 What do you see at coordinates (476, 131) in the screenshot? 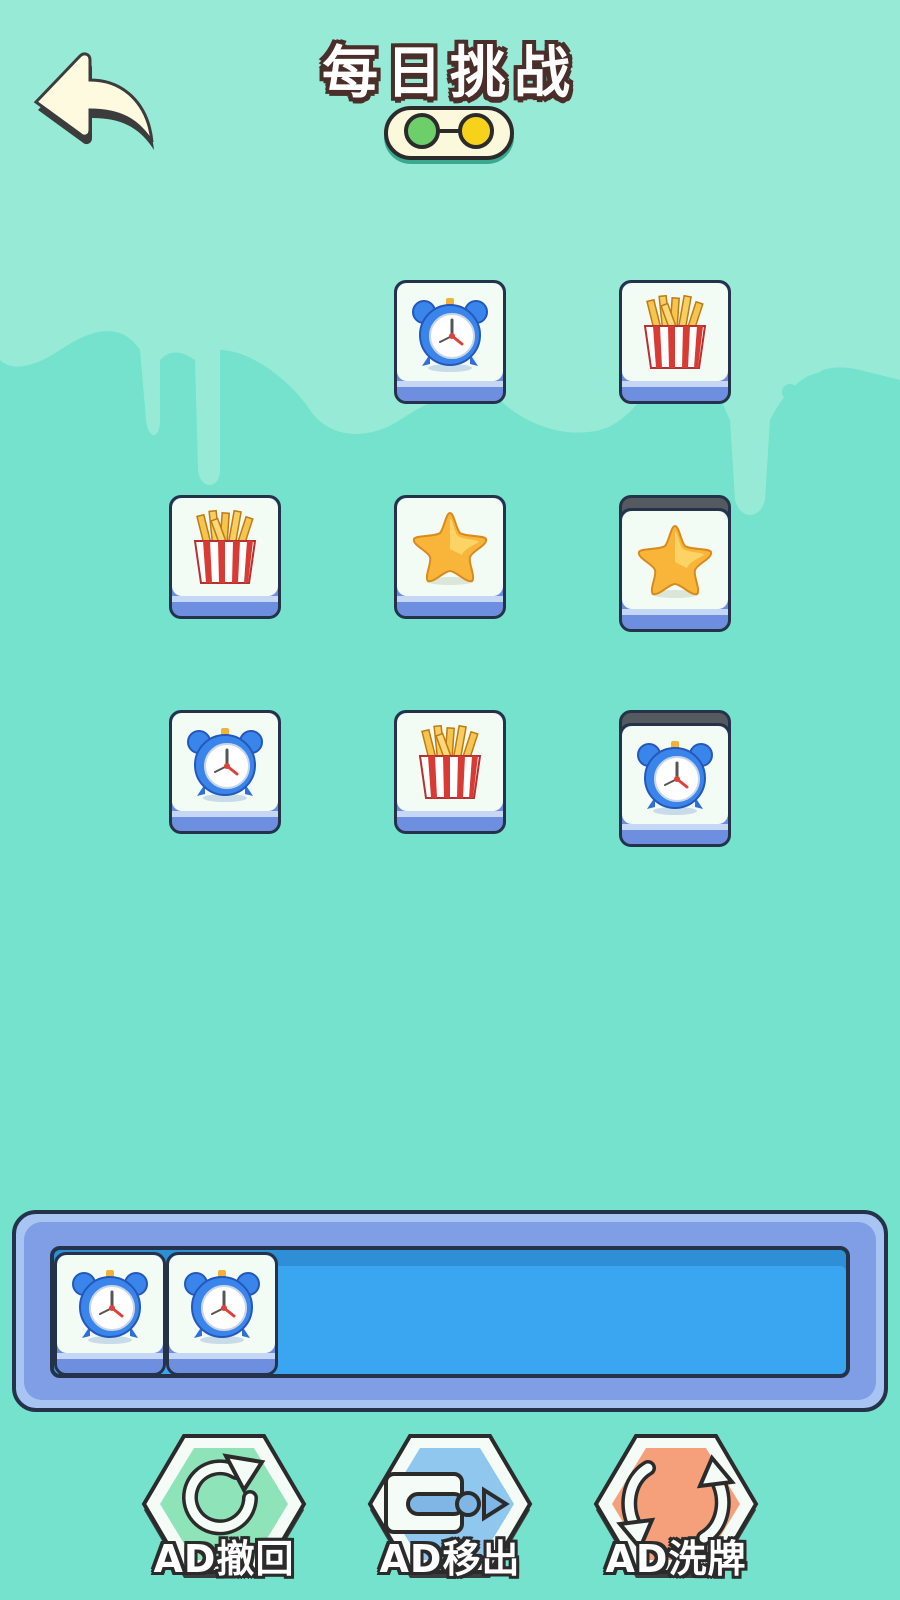
I see `stage-2-dot` at bounding box center [476, 131].